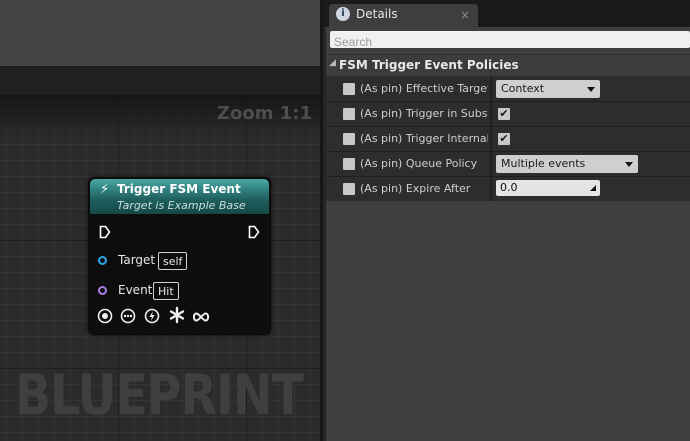  I want to click on pin-label: Target, so click(137, 260).